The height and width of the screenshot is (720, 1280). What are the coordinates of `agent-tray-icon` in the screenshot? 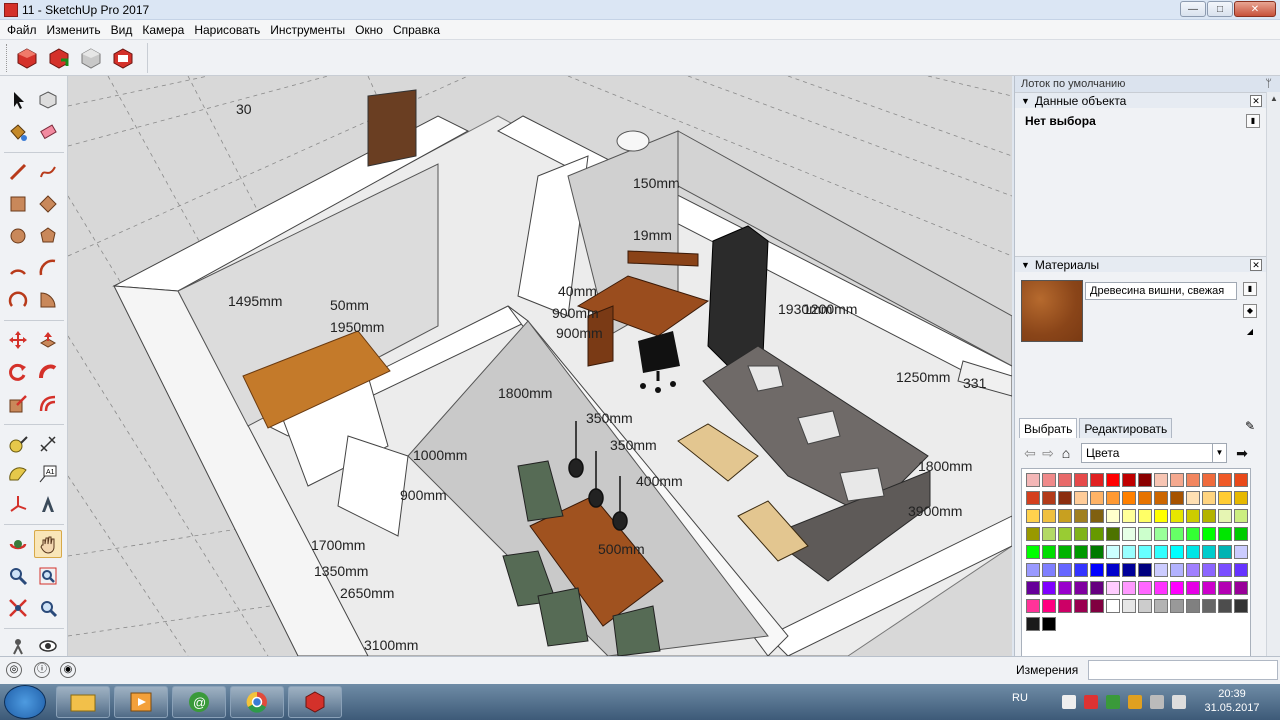 It's located at (1113, 702).